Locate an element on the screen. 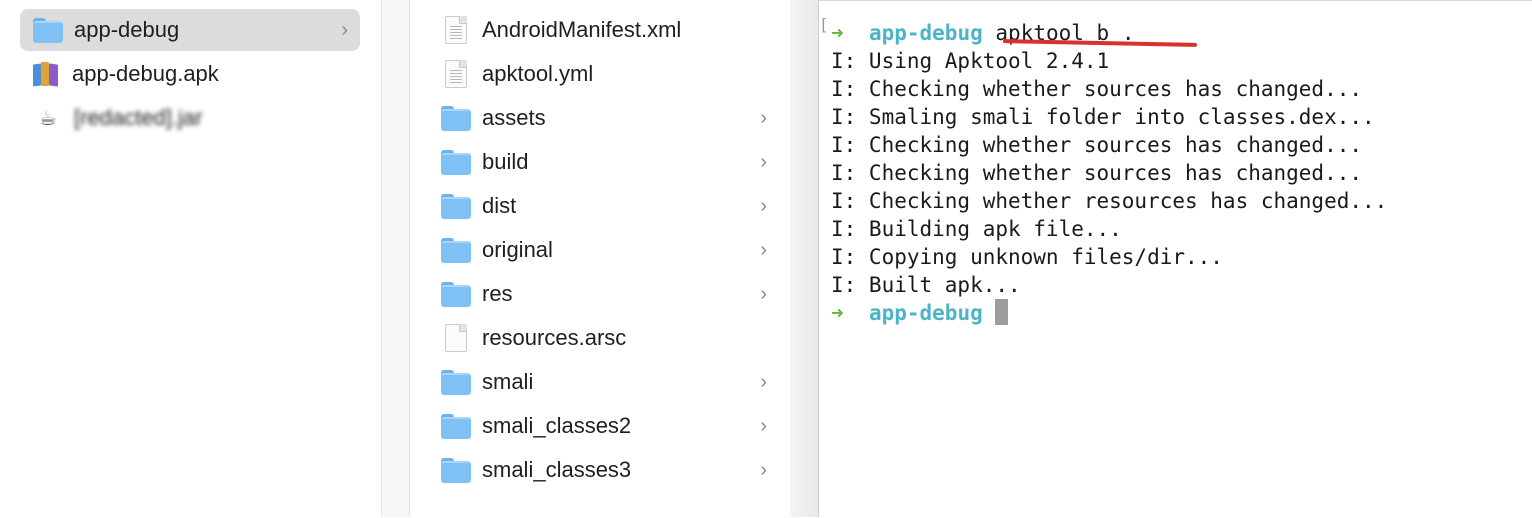 The height and width of the screenshot is (518, 1532). finder-item-label: smali_classes2 is located at coordinates (557, 425).